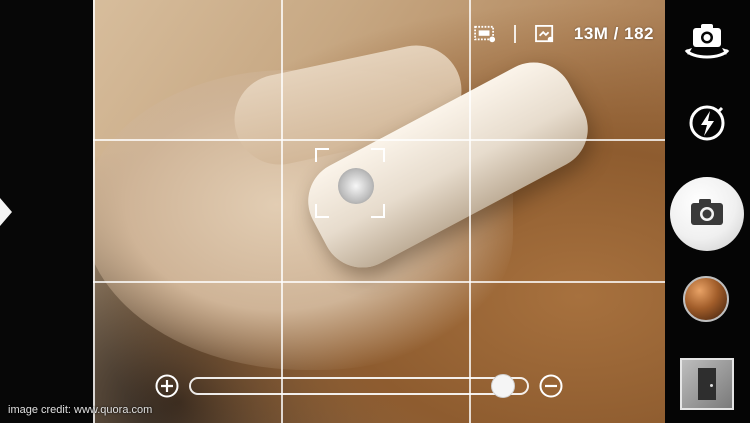 This screenshot has height=423, width=750. I want to click on camera-shutter-icon, so click(707, 212).